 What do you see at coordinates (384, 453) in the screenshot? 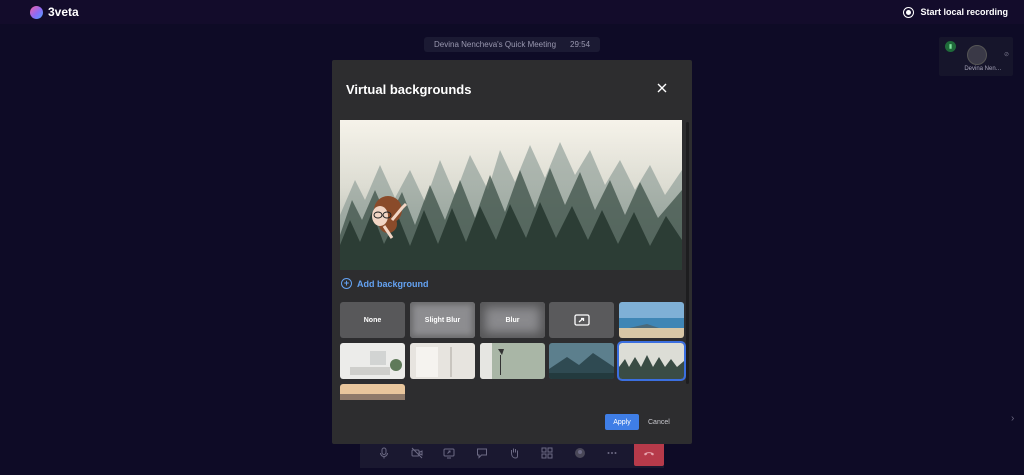
I see `microphone-icon` at bounding box center [384, 453].